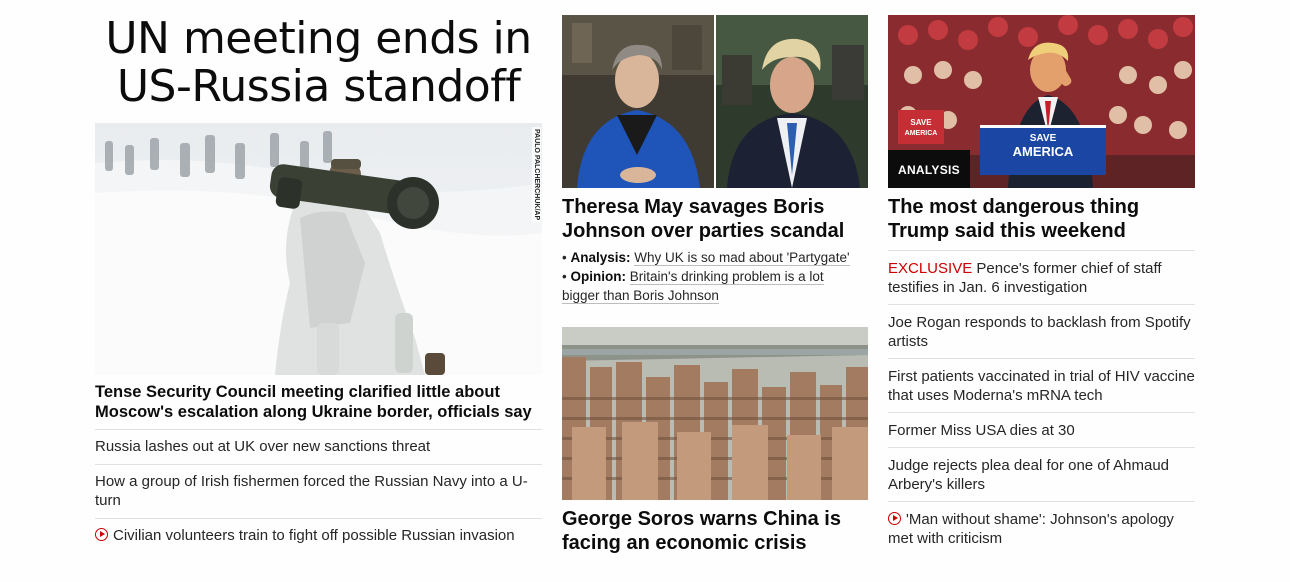 This screenshot has width=1290, height=582. Describe the element at coordinates (318, 38) in the screenshot. I see `hero-headline-line1: UN meeting ends in` at that location.